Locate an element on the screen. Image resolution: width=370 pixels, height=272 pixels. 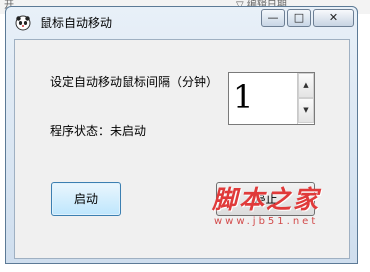
spin-buttons: ▲ ▼ is located at coordinates (305, 98).